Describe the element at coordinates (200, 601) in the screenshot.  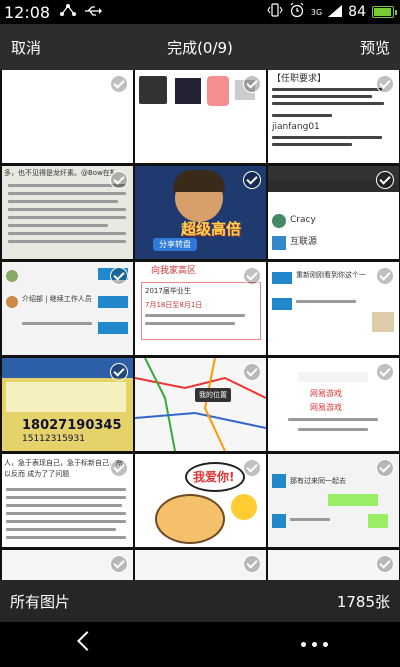
I see `album-bar: 所有图片 1785张` at that location.